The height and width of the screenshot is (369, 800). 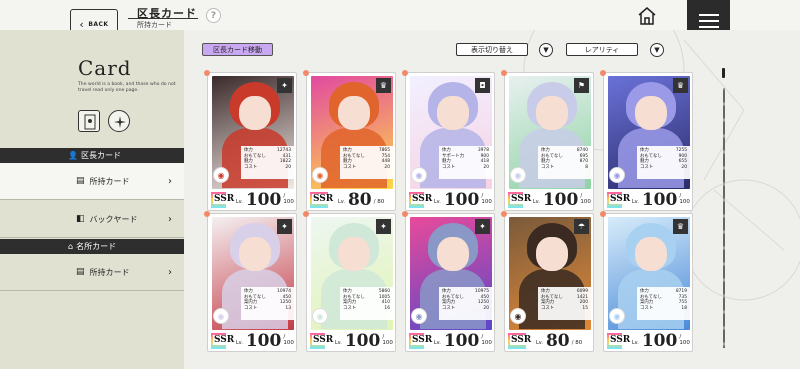 I want to click on nav-item-label: バックヤード, so click(x=113, y=219).